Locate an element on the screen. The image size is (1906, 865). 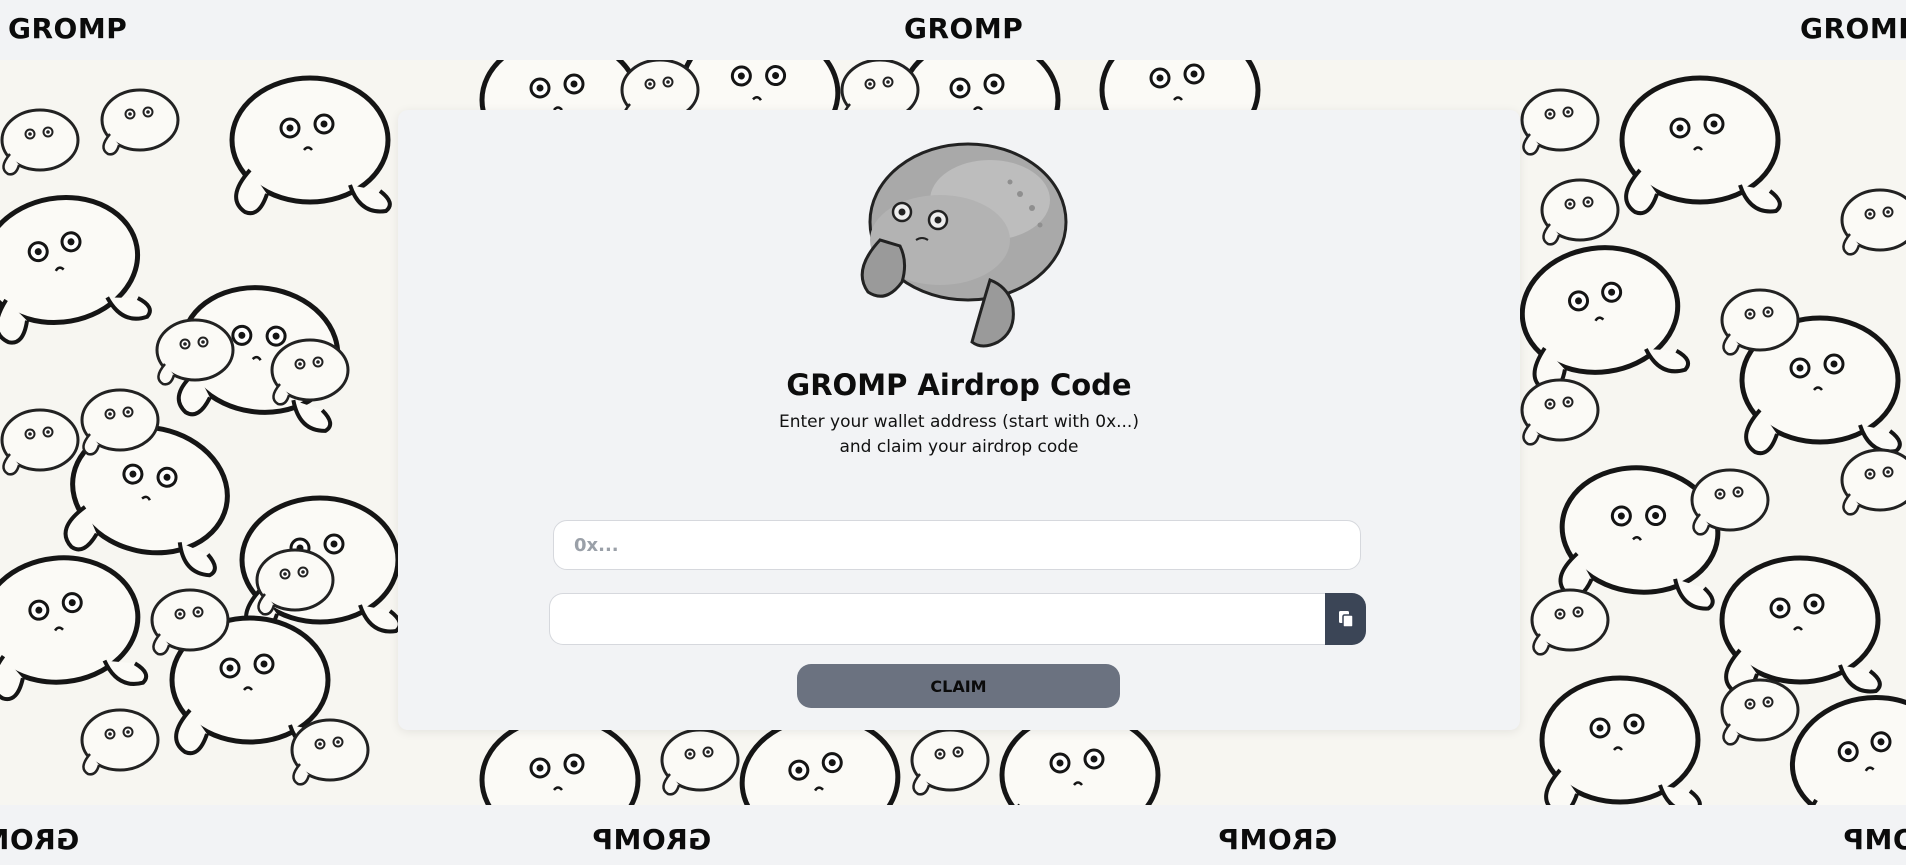
copy-icon is located at coordinates (1346, 619).